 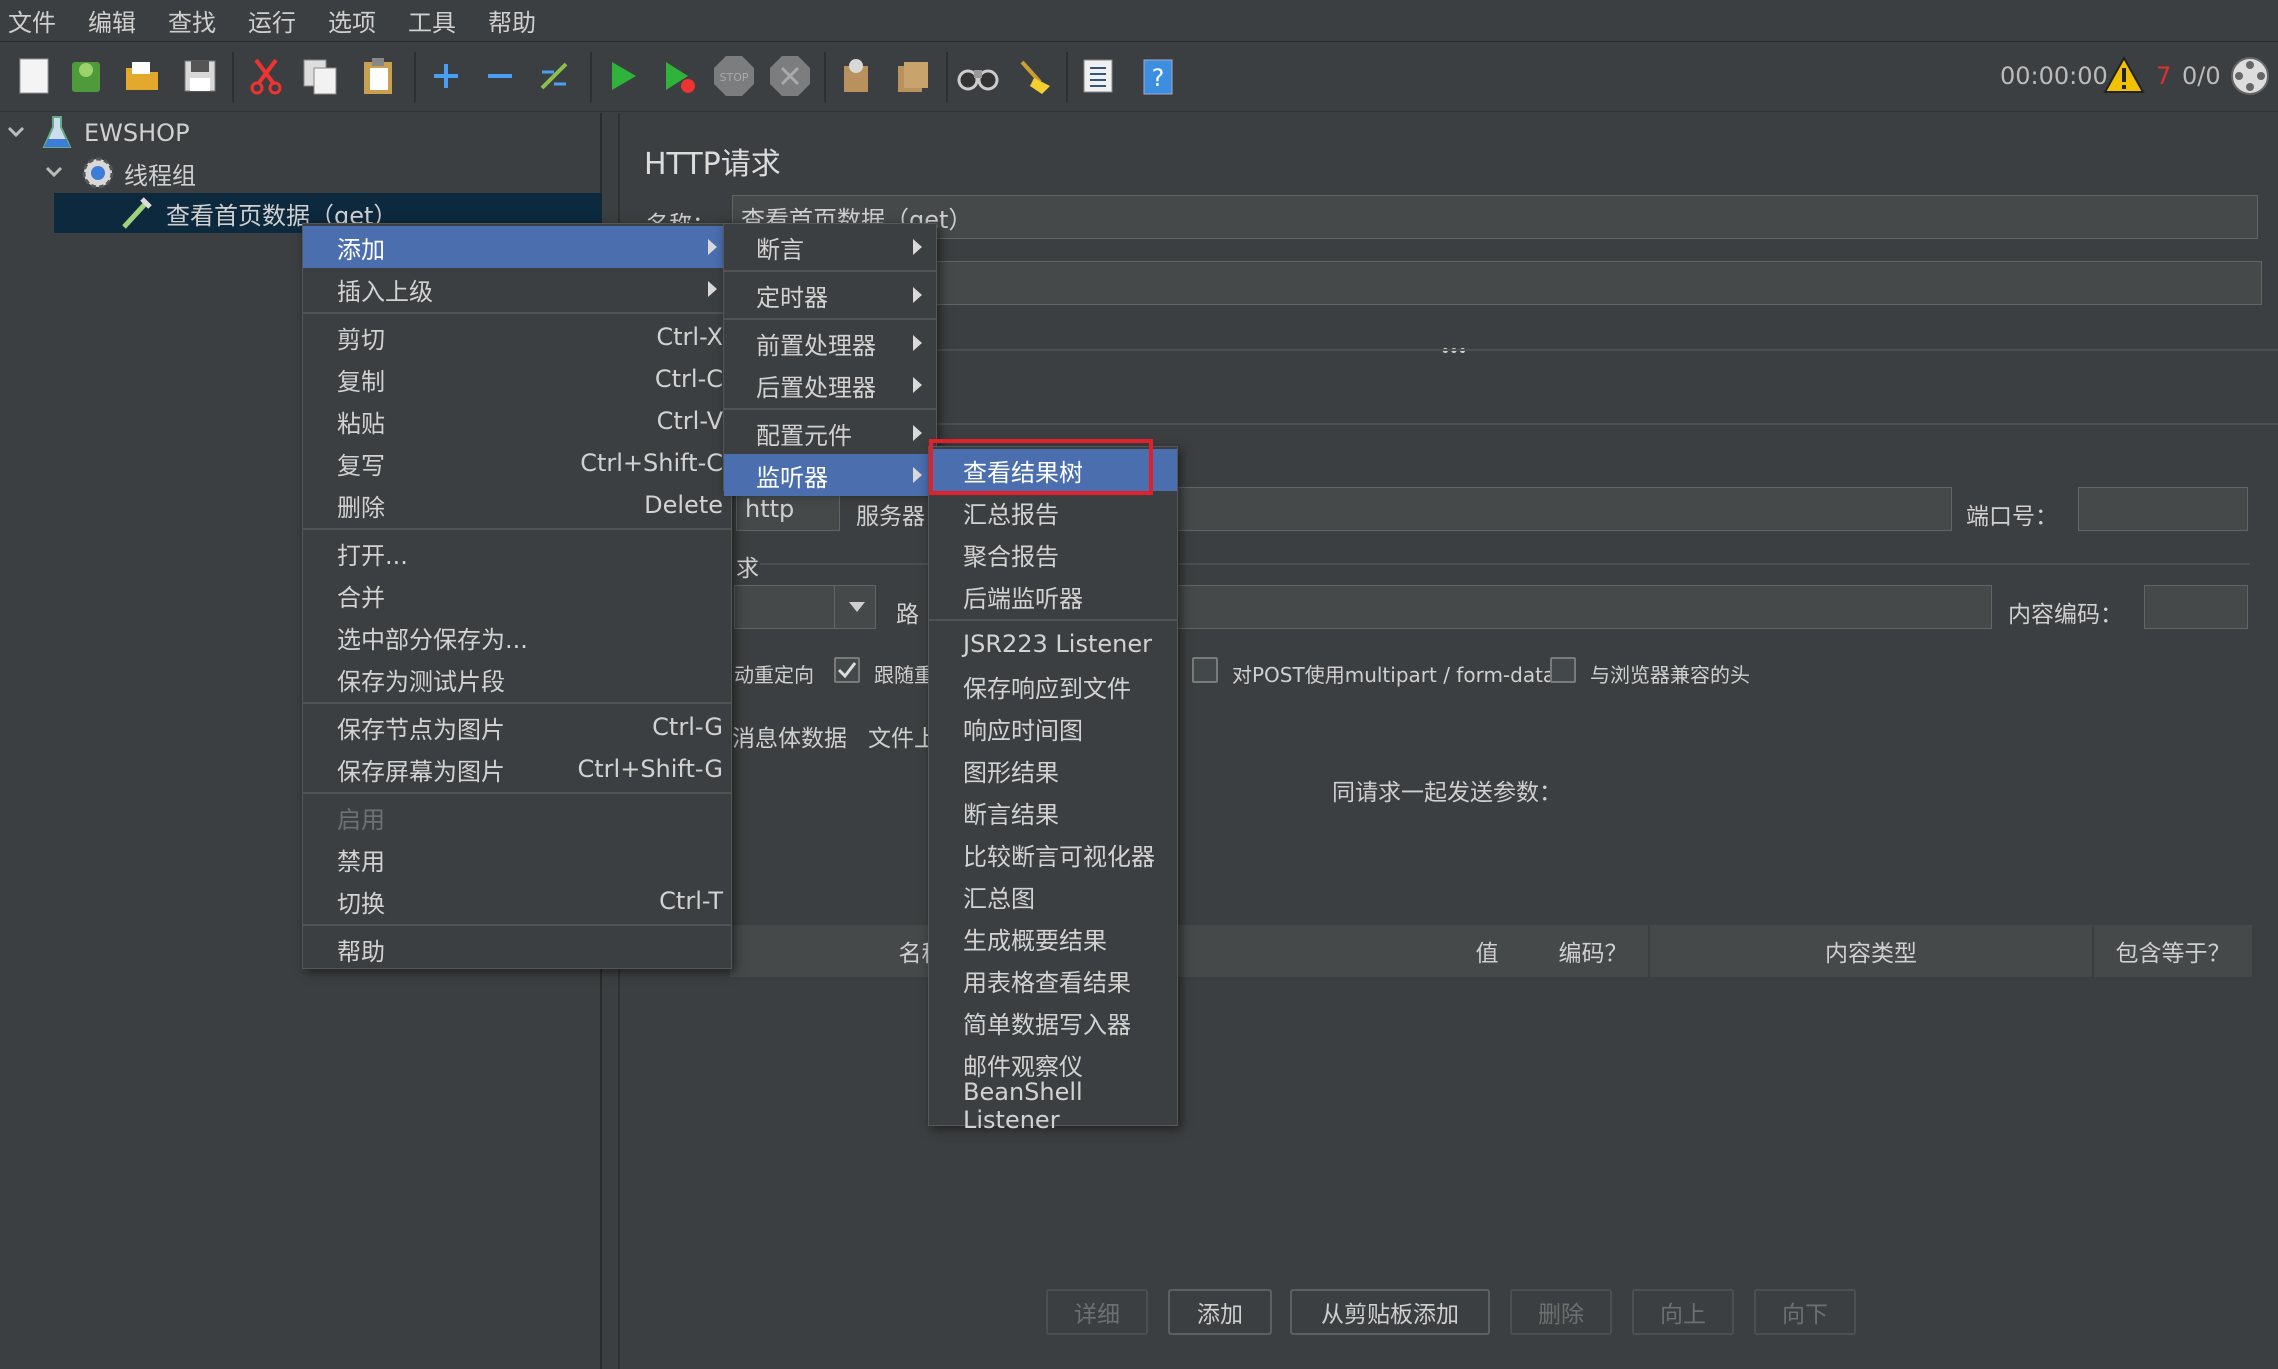 What do you see at coordinates (1053, 512) in the screenshot?
I see `menu3-item-1: 汇总报告` at bounding box center [1053, 512].